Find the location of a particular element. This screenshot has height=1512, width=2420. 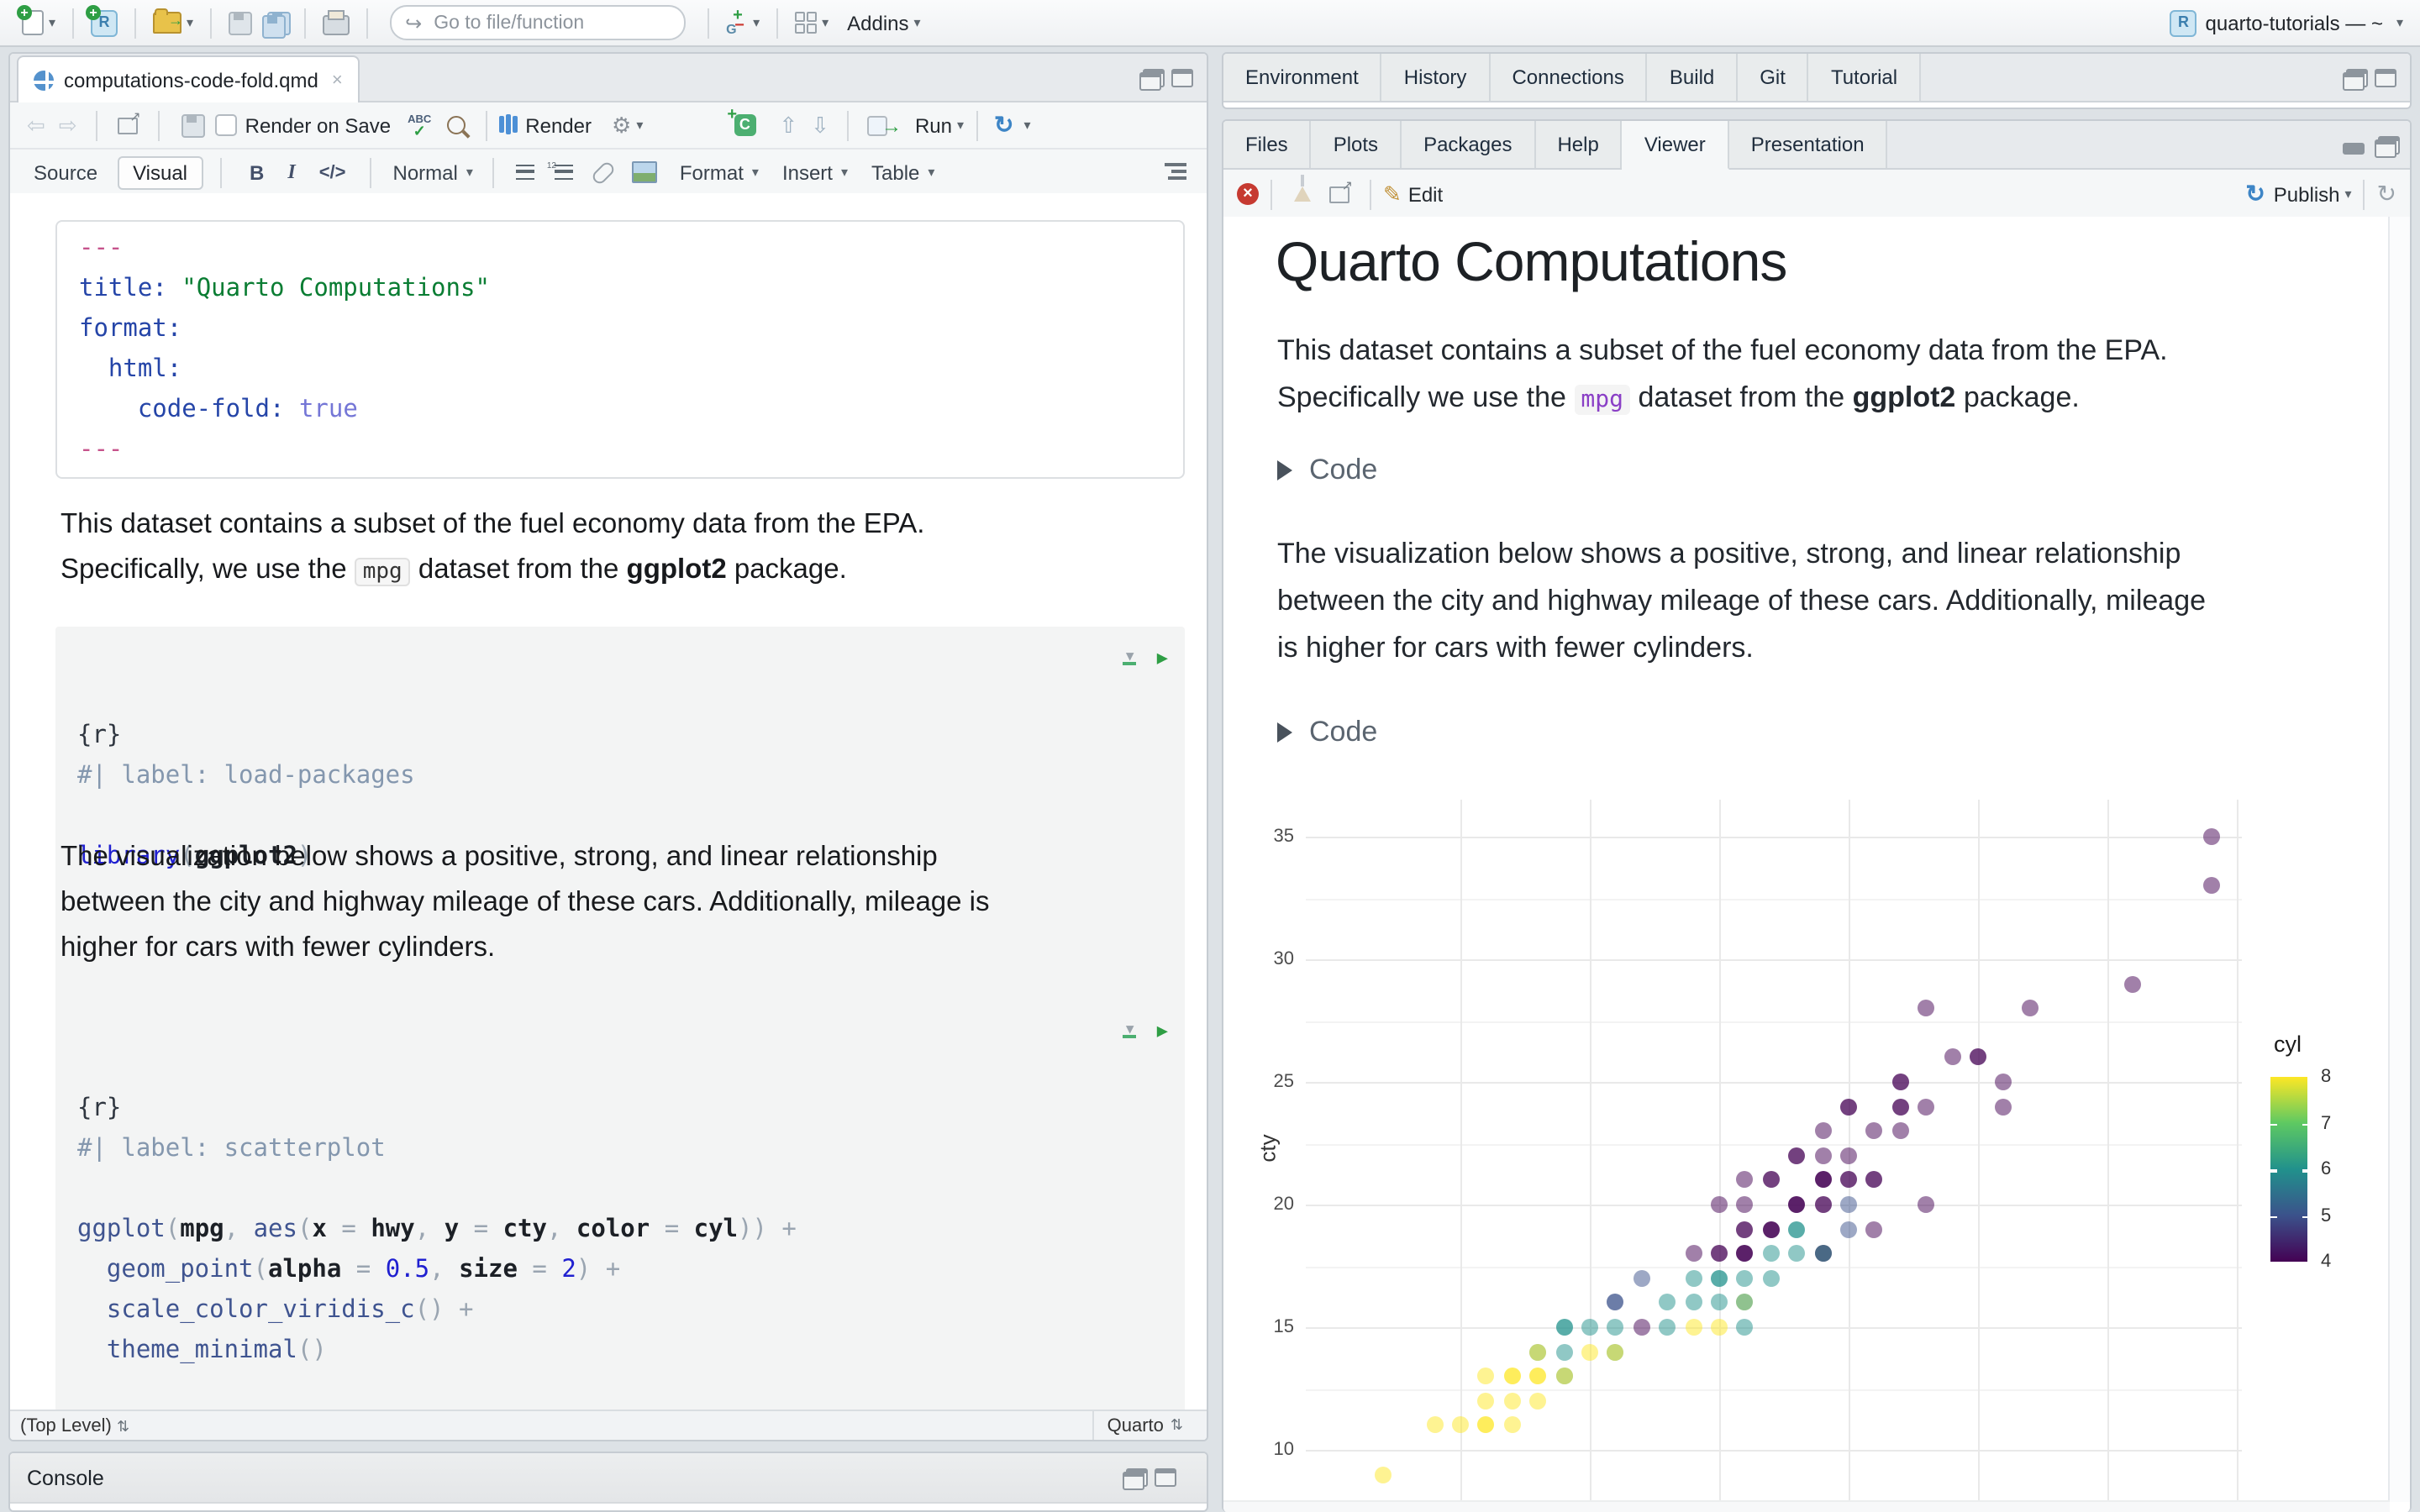

run-previous-icon: ⇧ is located at coordinates (788, 125).